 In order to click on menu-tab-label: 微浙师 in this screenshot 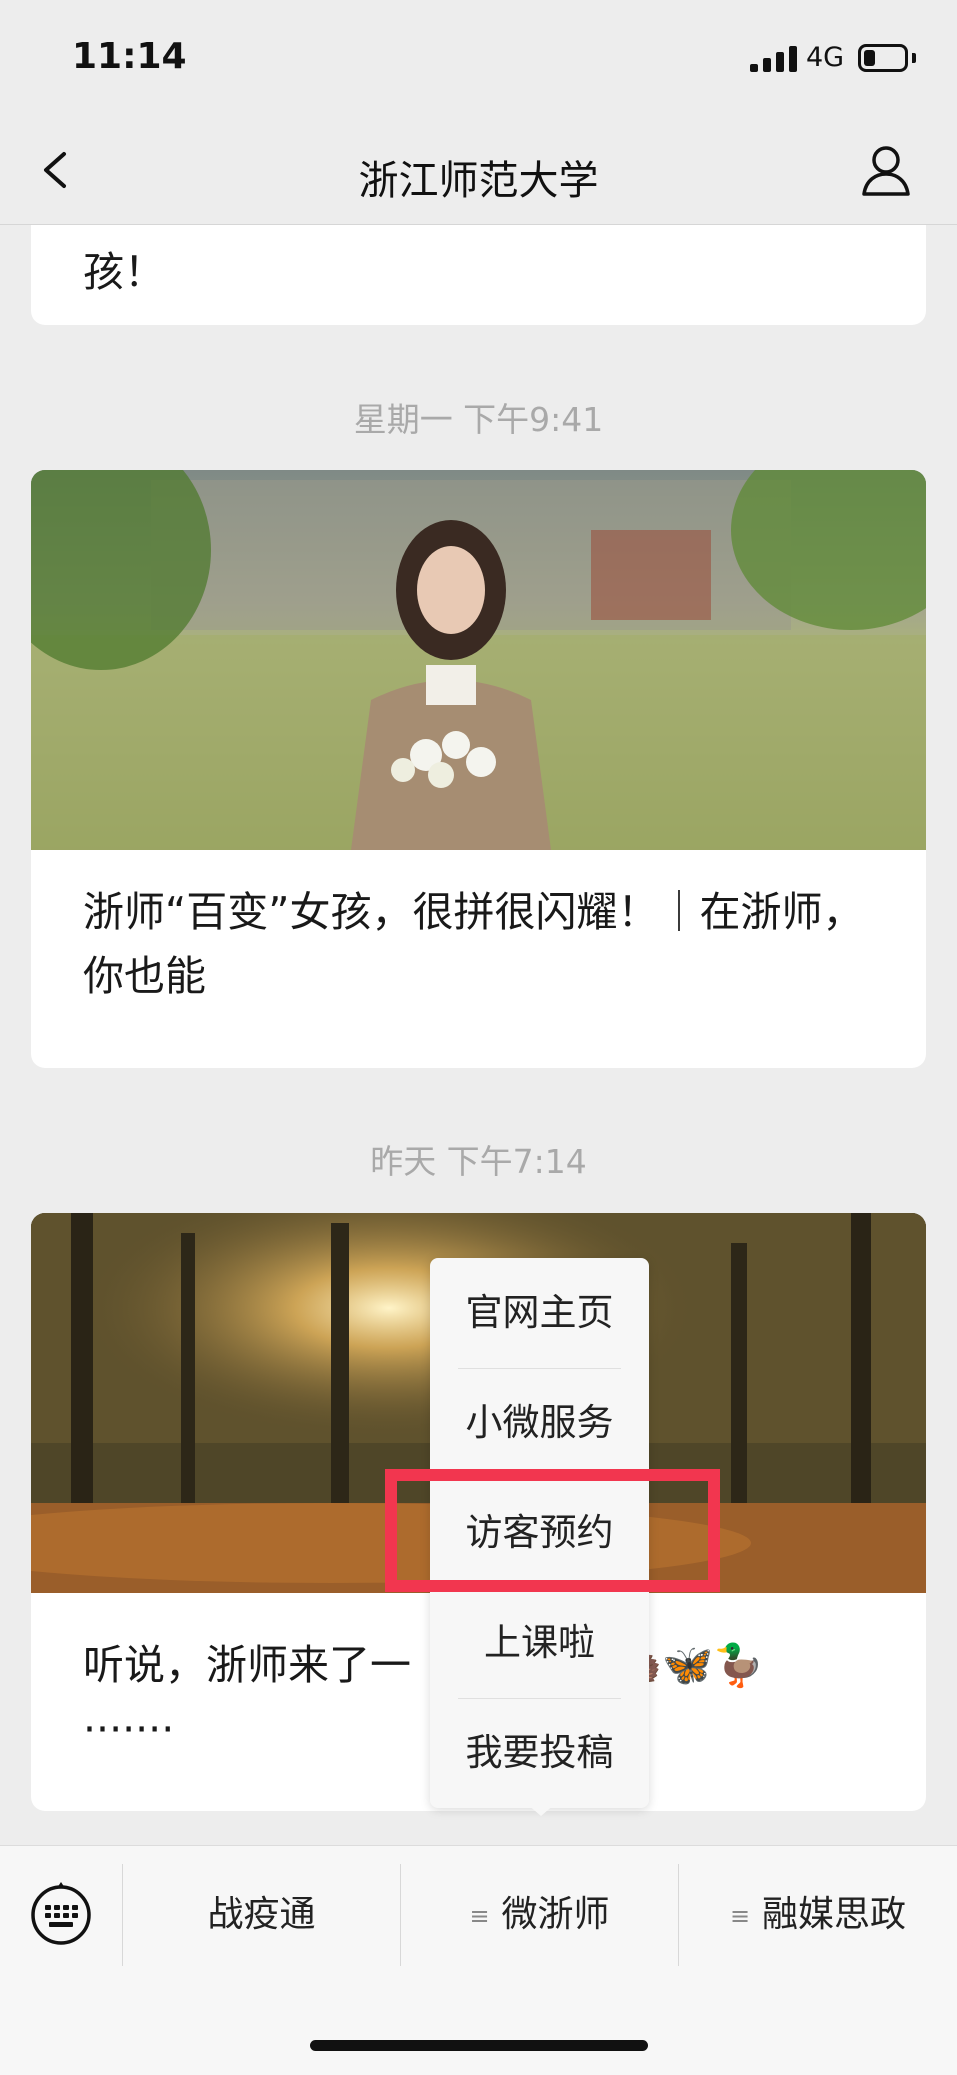, I will do `click(555, 1914)`.